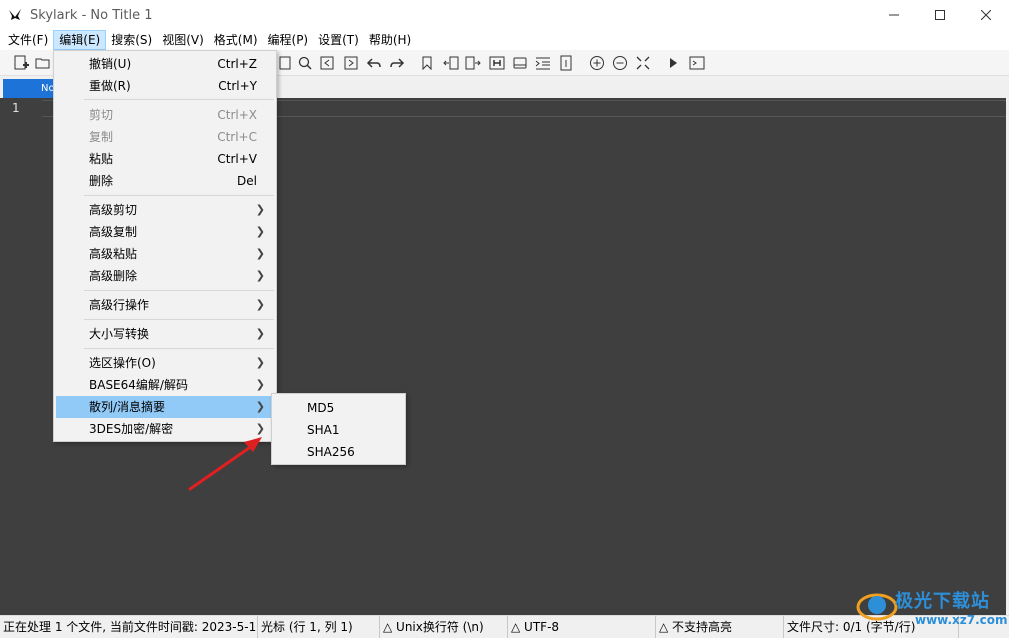 The height and width of the screenshot is (638, 1009). Describe the element at coordinates (91, 15) in the screenshot. I see `window-title: Skylark - No Title 1` at that location.